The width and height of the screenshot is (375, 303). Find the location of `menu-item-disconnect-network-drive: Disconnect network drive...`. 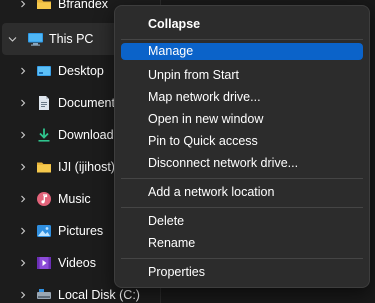

menu-item-disconnect-network-drive: Disconnect network drive... is located at coordinates (242, 163).